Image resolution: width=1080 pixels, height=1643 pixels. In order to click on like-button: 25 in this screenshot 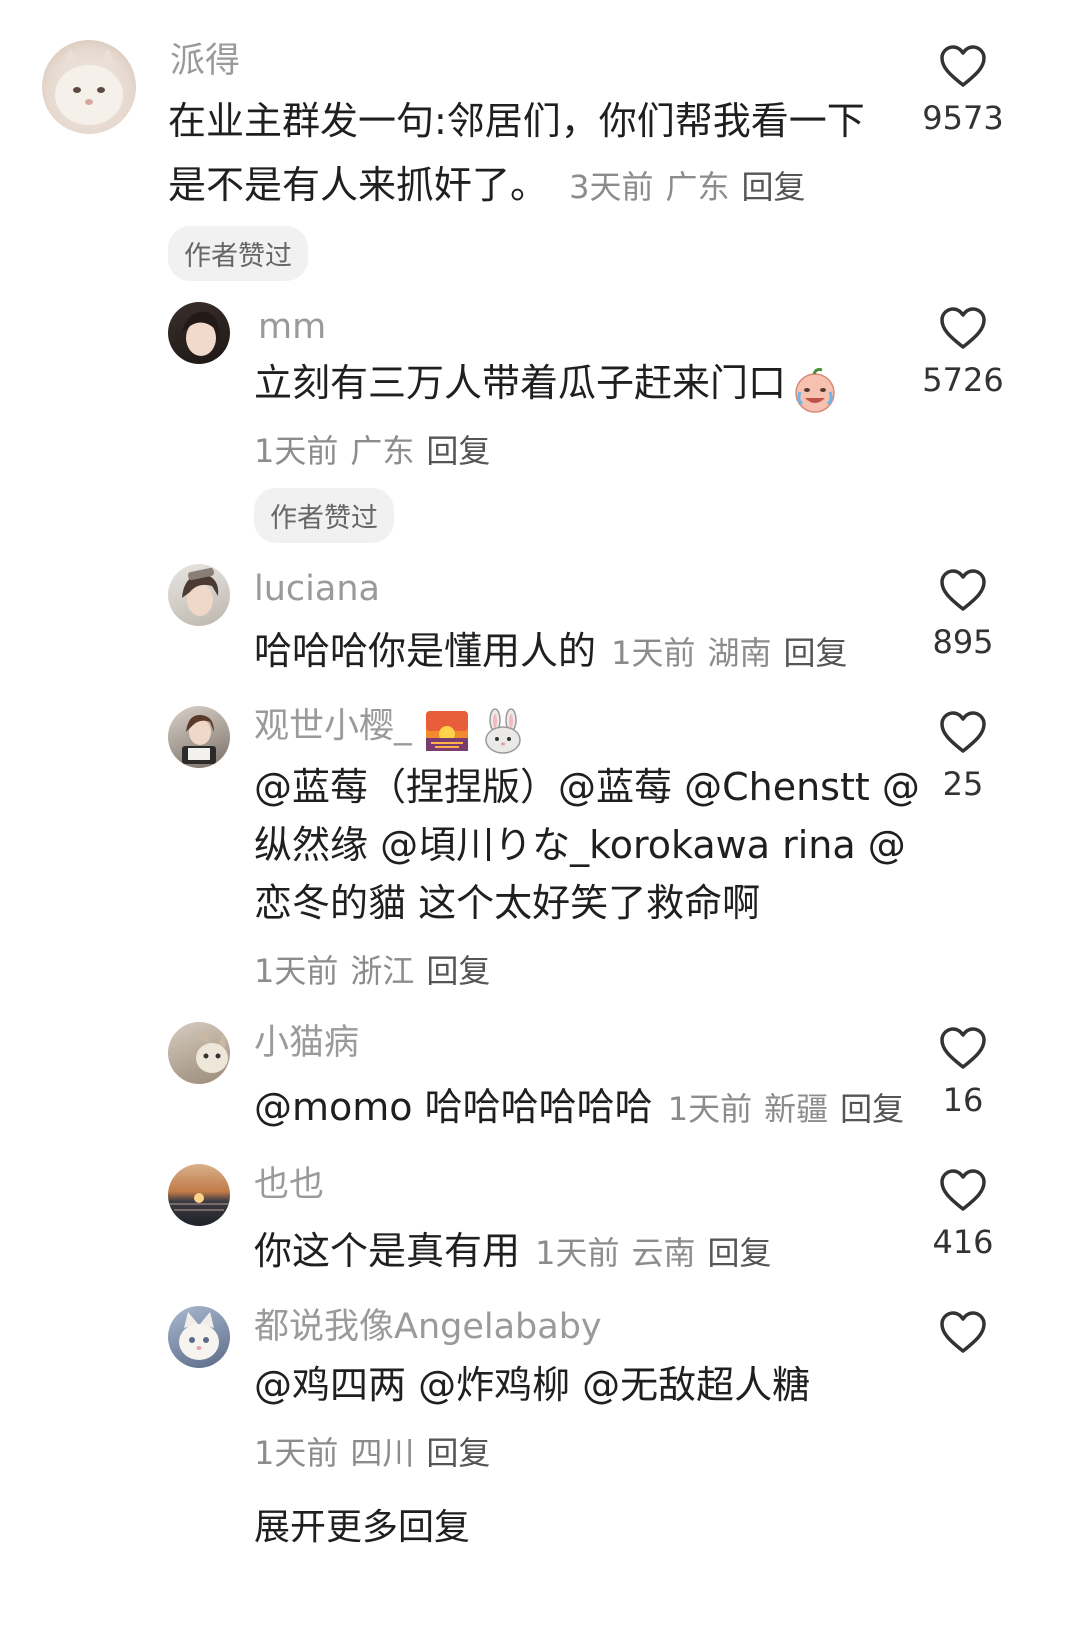, I will do `click(963, 755)`.